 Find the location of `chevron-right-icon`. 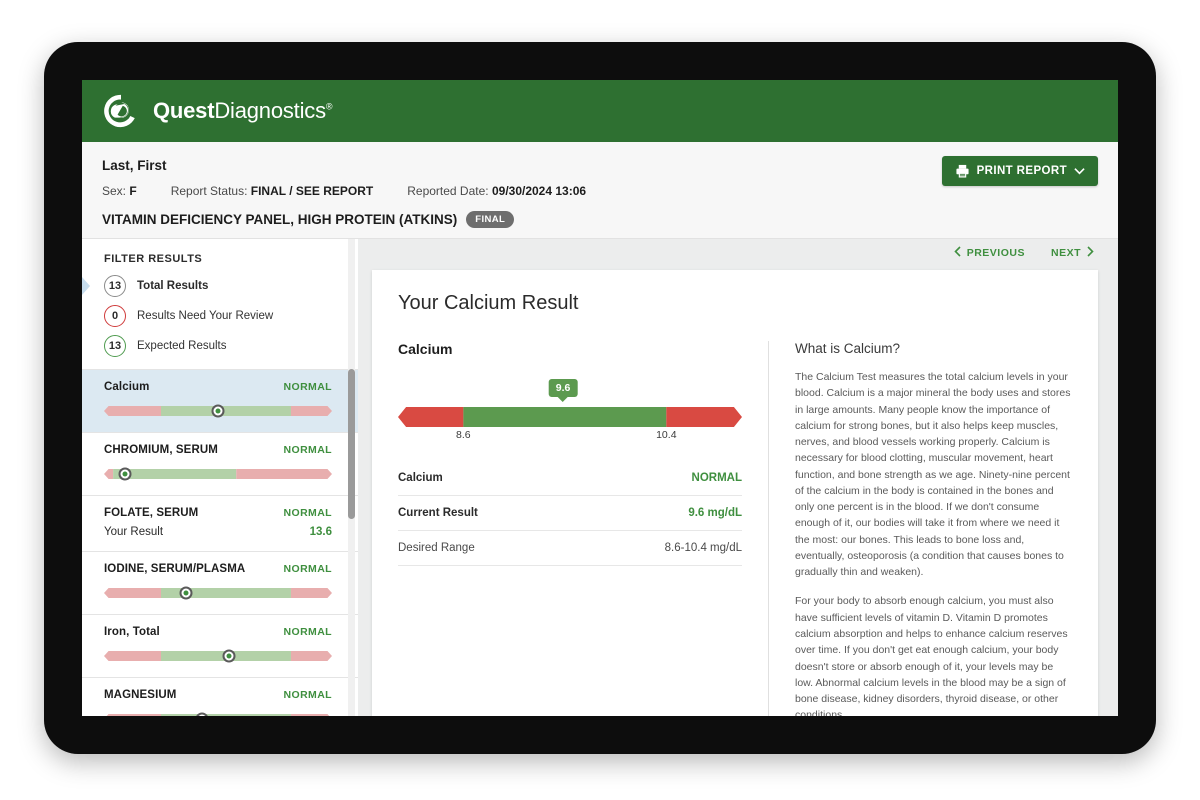

chevron-right-icon is located at coordinates (1090, 253).